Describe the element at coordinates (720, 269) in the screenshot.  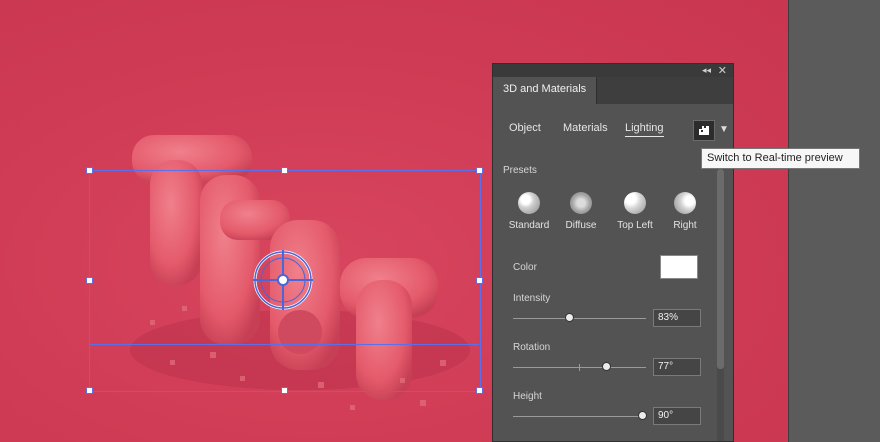
I see `panel-scroll-thumb` at that location.